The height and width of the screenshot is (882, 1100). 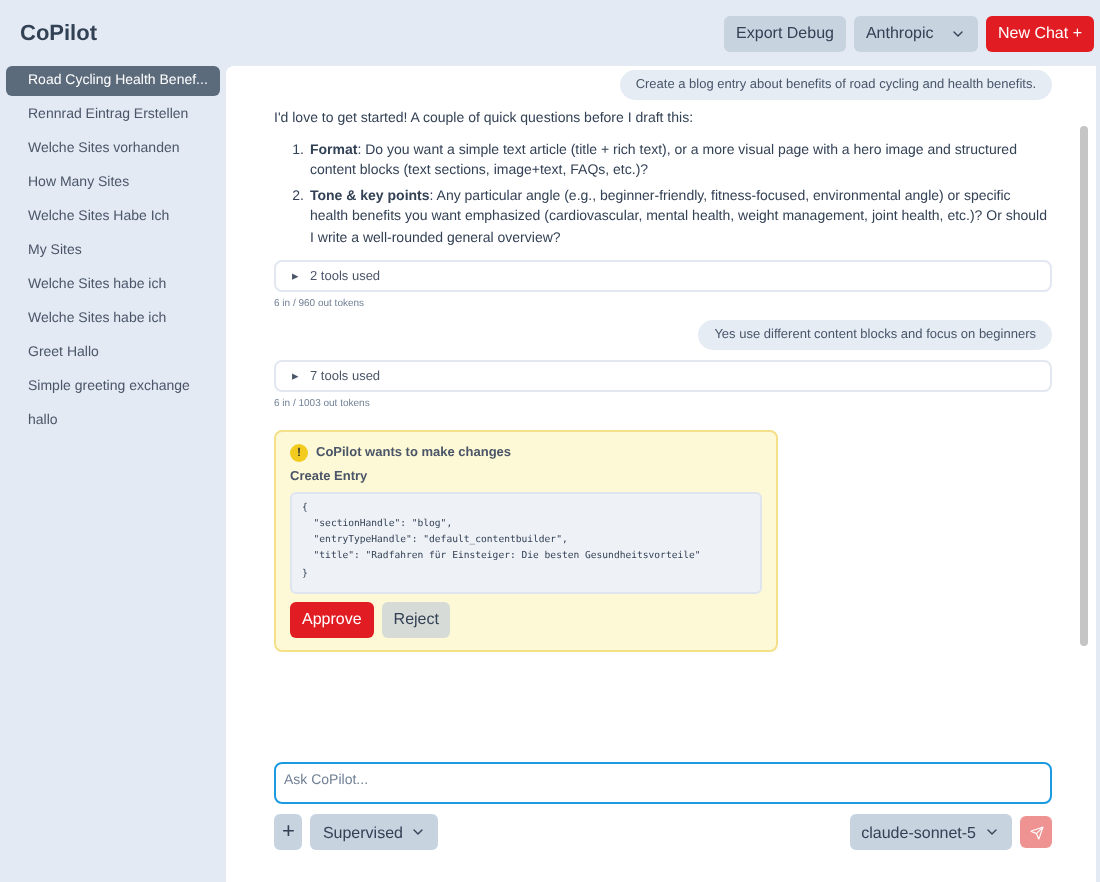 I want to click on mode-select: Supervised, so click(x=374, y=832).